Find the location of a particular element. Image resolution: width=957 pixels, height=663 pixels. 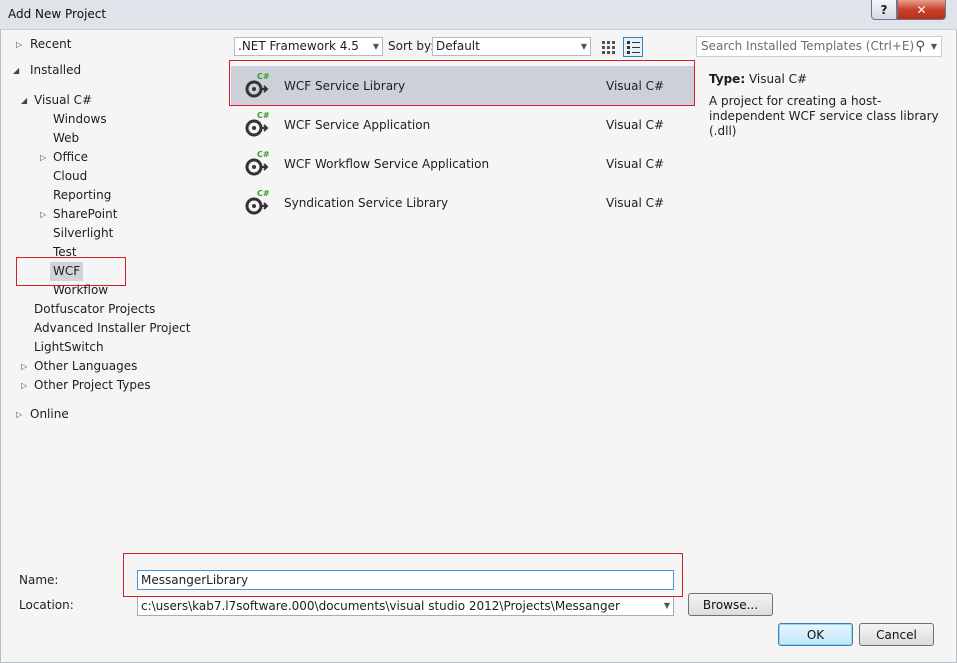

search-input: Search Installed Templates (Ctrl+E) ⚲ ▼ is located at coordinates (819, 46).